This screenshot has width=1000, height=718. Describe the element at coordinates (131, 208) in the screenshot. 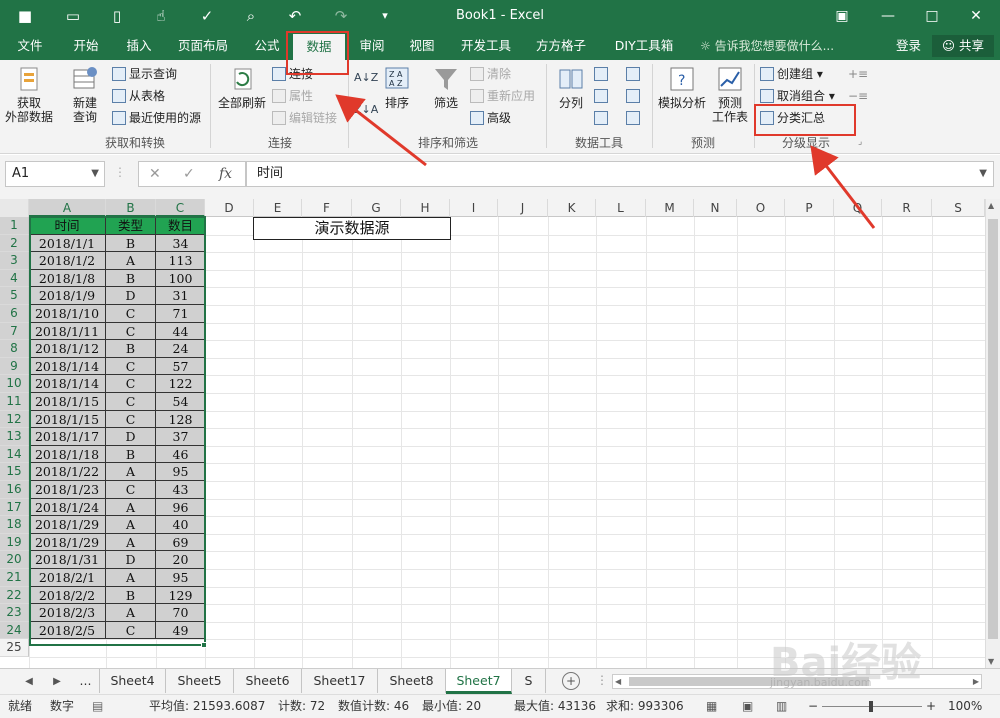

I see `column-header: B` at that location.